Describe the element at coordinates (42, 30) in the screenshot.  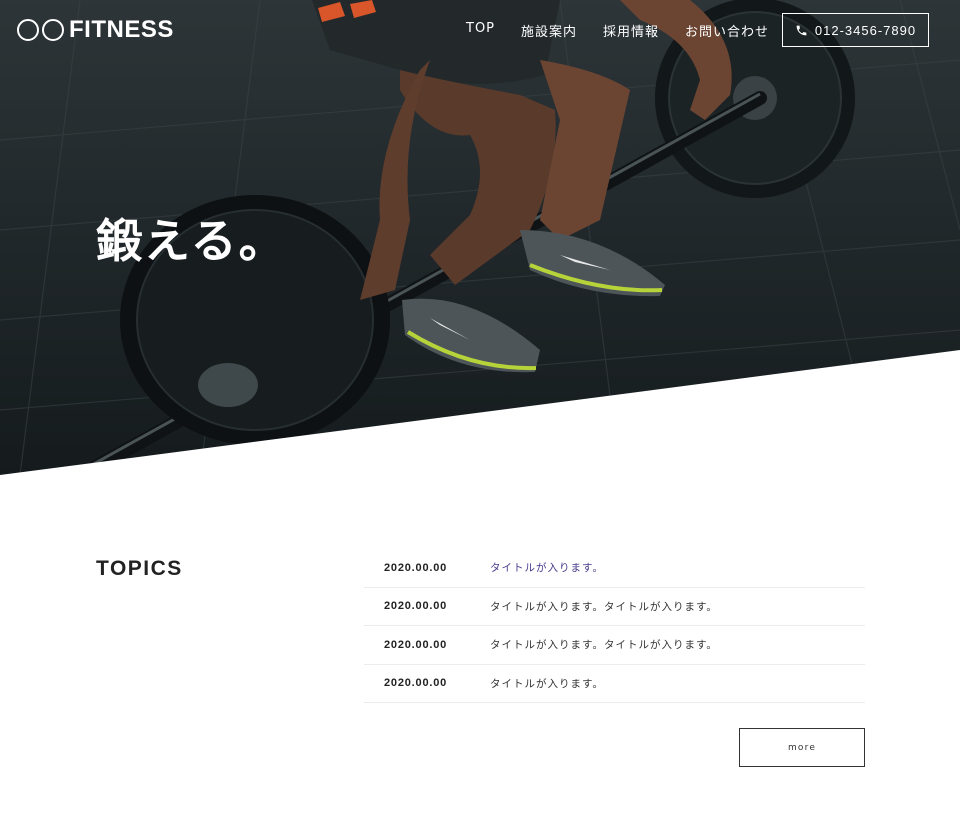
I see `logo-circles` at that location.